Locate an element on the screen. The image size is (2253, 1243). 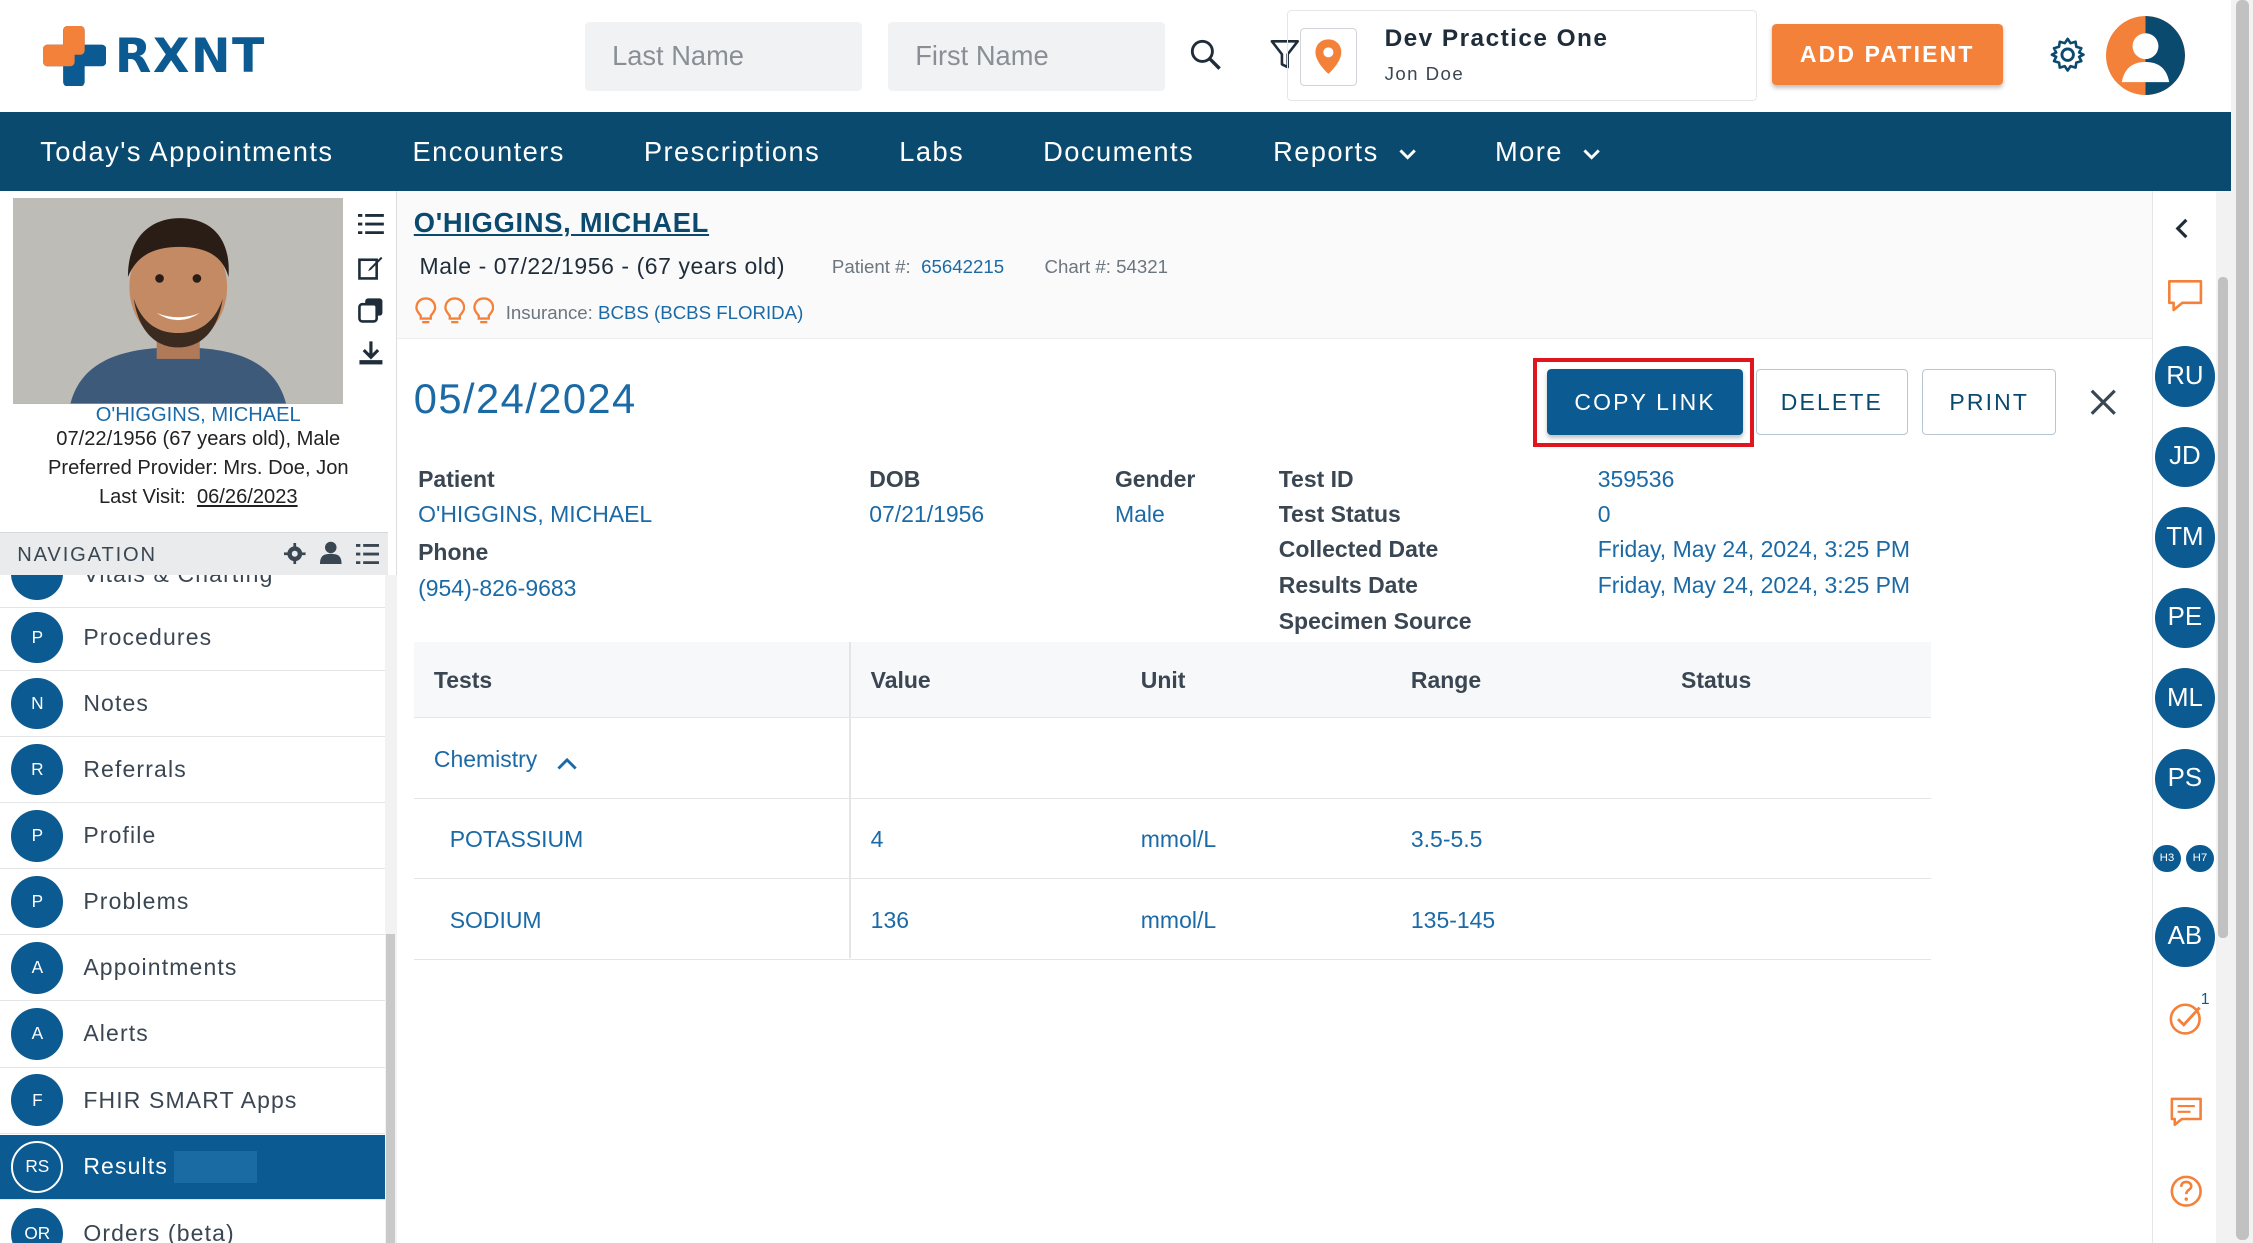
sidebar-item-notes: N Notes is located at coordinates (193, 704).